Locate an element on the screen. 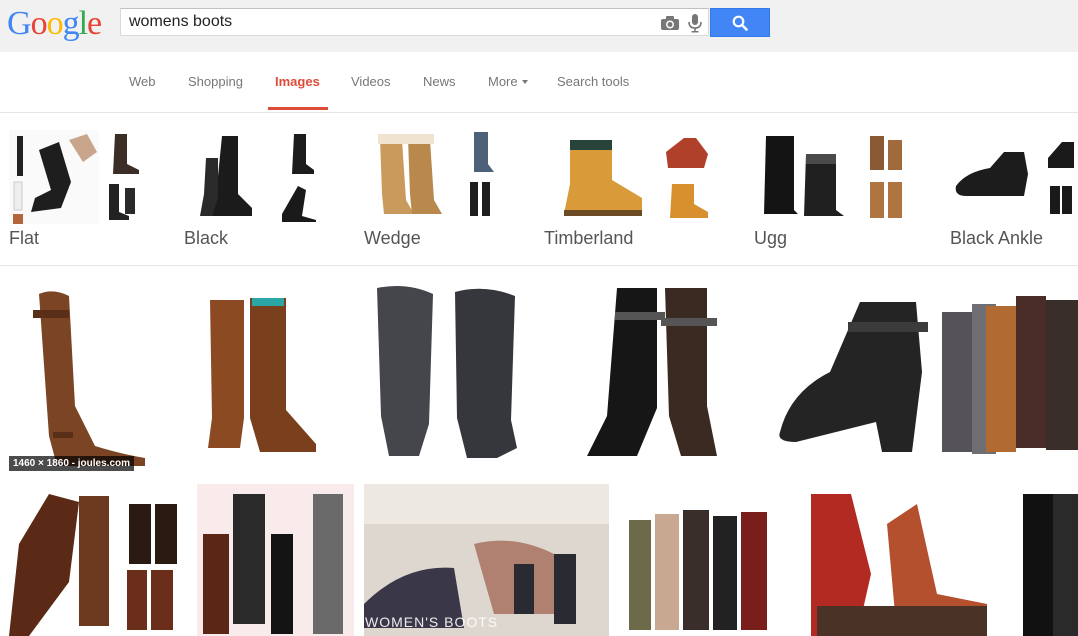  divider is located at coordinates (539, 265).